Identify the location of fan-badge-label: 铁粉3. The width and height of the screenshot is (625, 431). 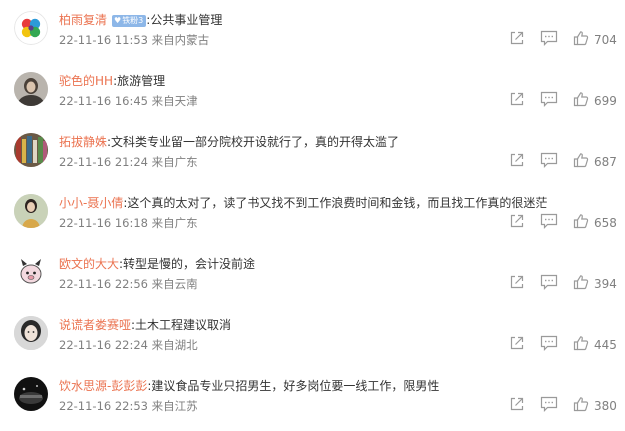
(133, 20).